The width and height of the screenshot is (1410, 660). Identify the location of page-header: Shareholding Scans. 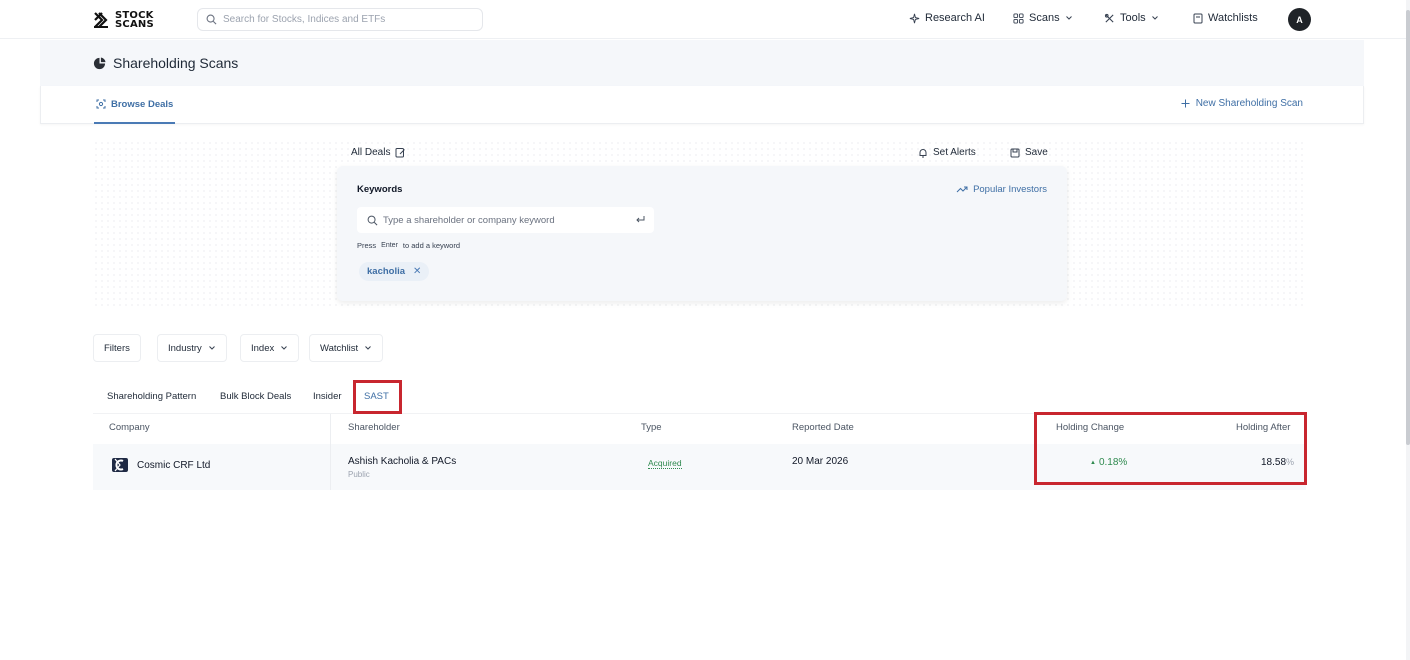
(702, 63).